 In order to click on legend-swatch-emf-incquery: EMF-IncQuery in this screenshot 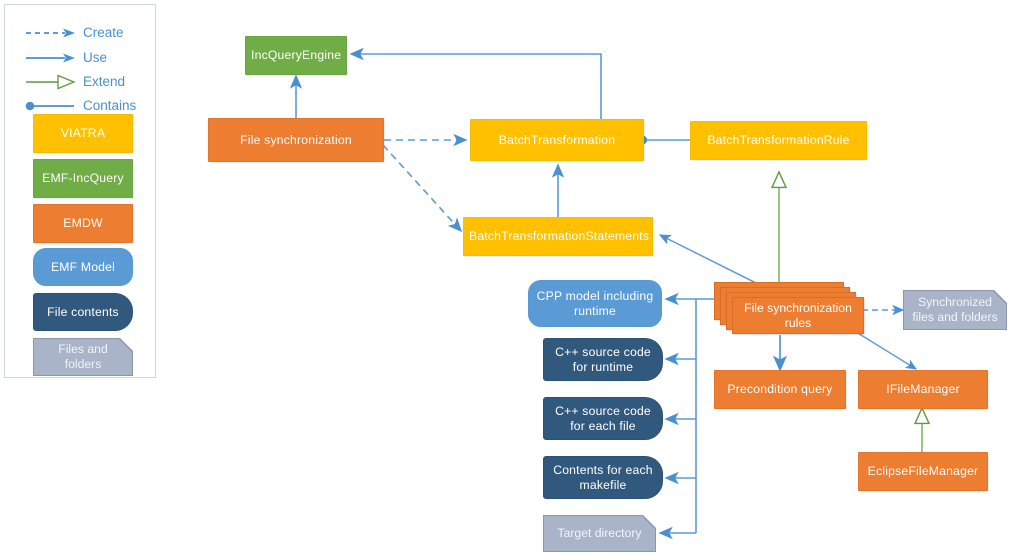, I will do `click(83, 178)`.